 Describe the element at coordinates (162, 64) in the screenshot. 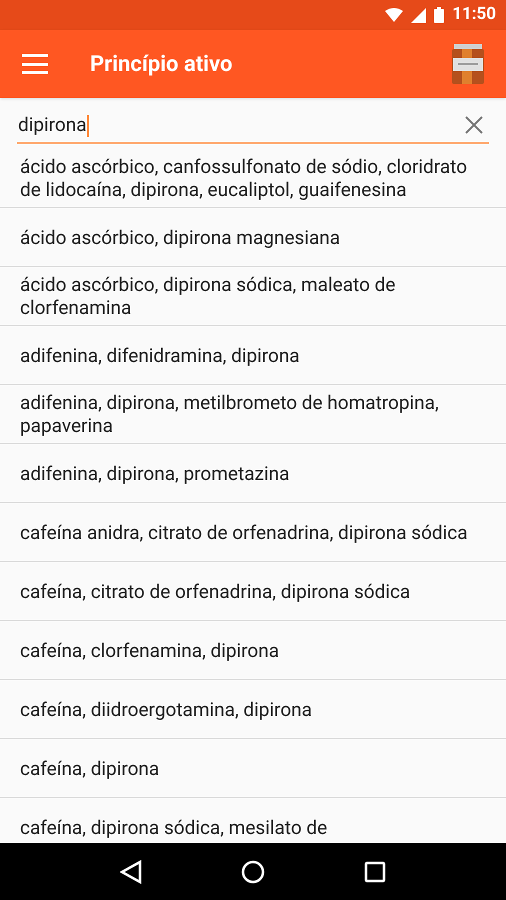

I see `app-title: Princípio ativo` at that location.